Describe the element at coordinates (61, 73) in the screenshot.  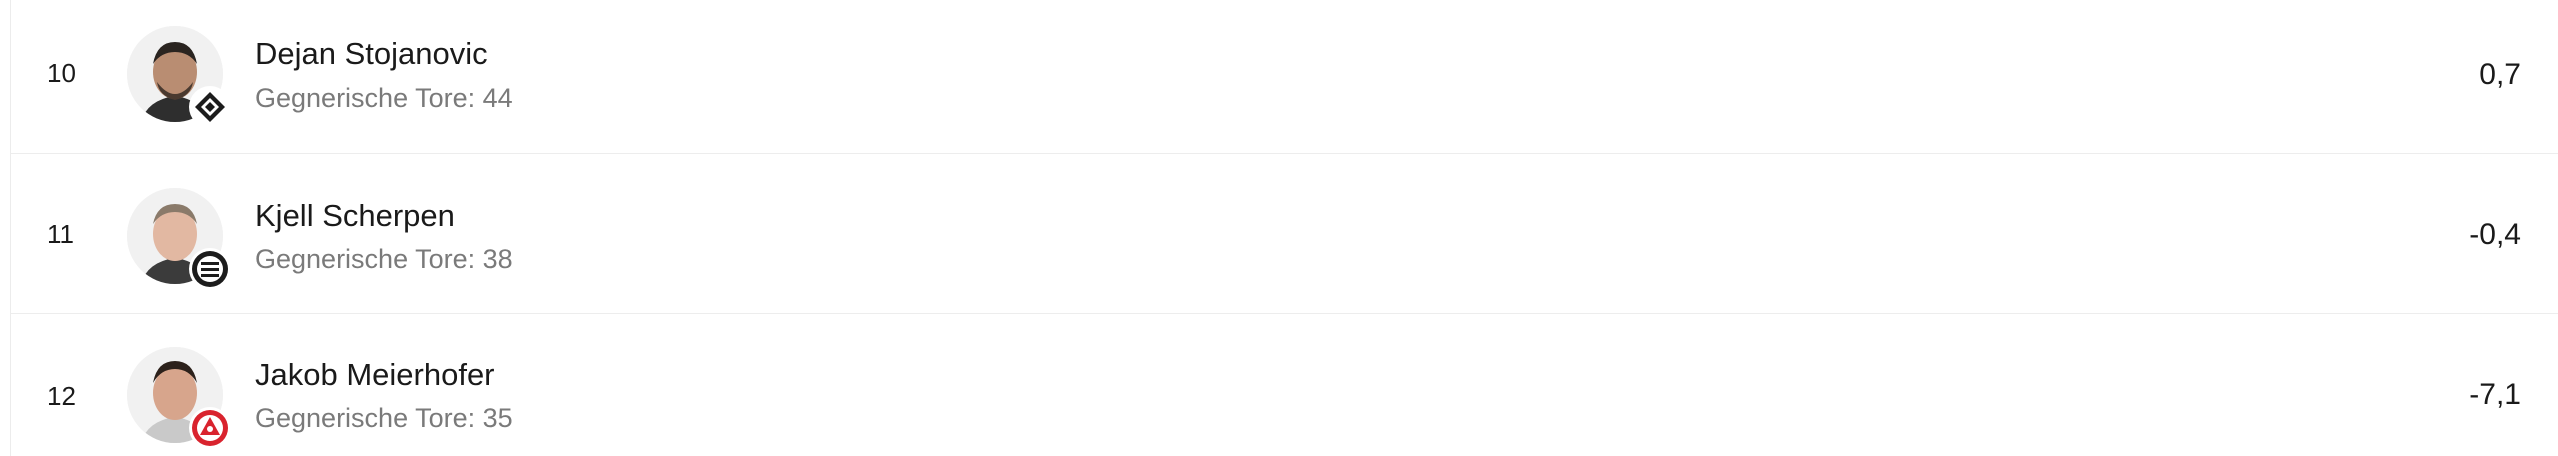
I see `rank-number: 10` at that location.